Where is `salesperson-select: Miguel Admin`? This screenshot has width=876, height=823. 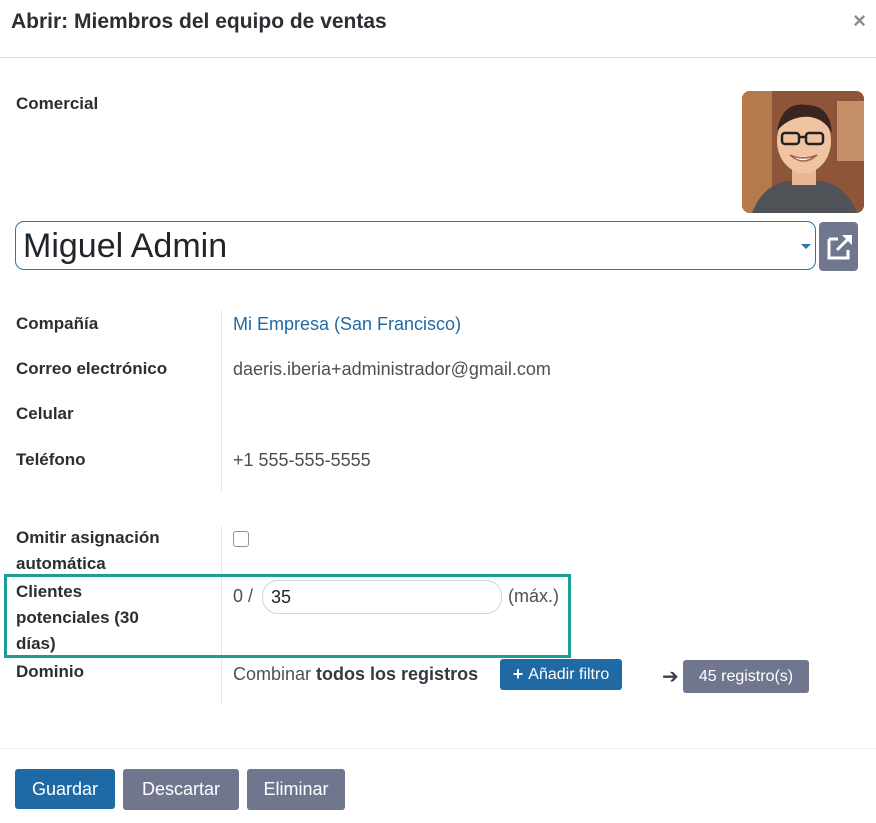
salesperson-select: Miguel Admin is located at coordinates (415, 245).